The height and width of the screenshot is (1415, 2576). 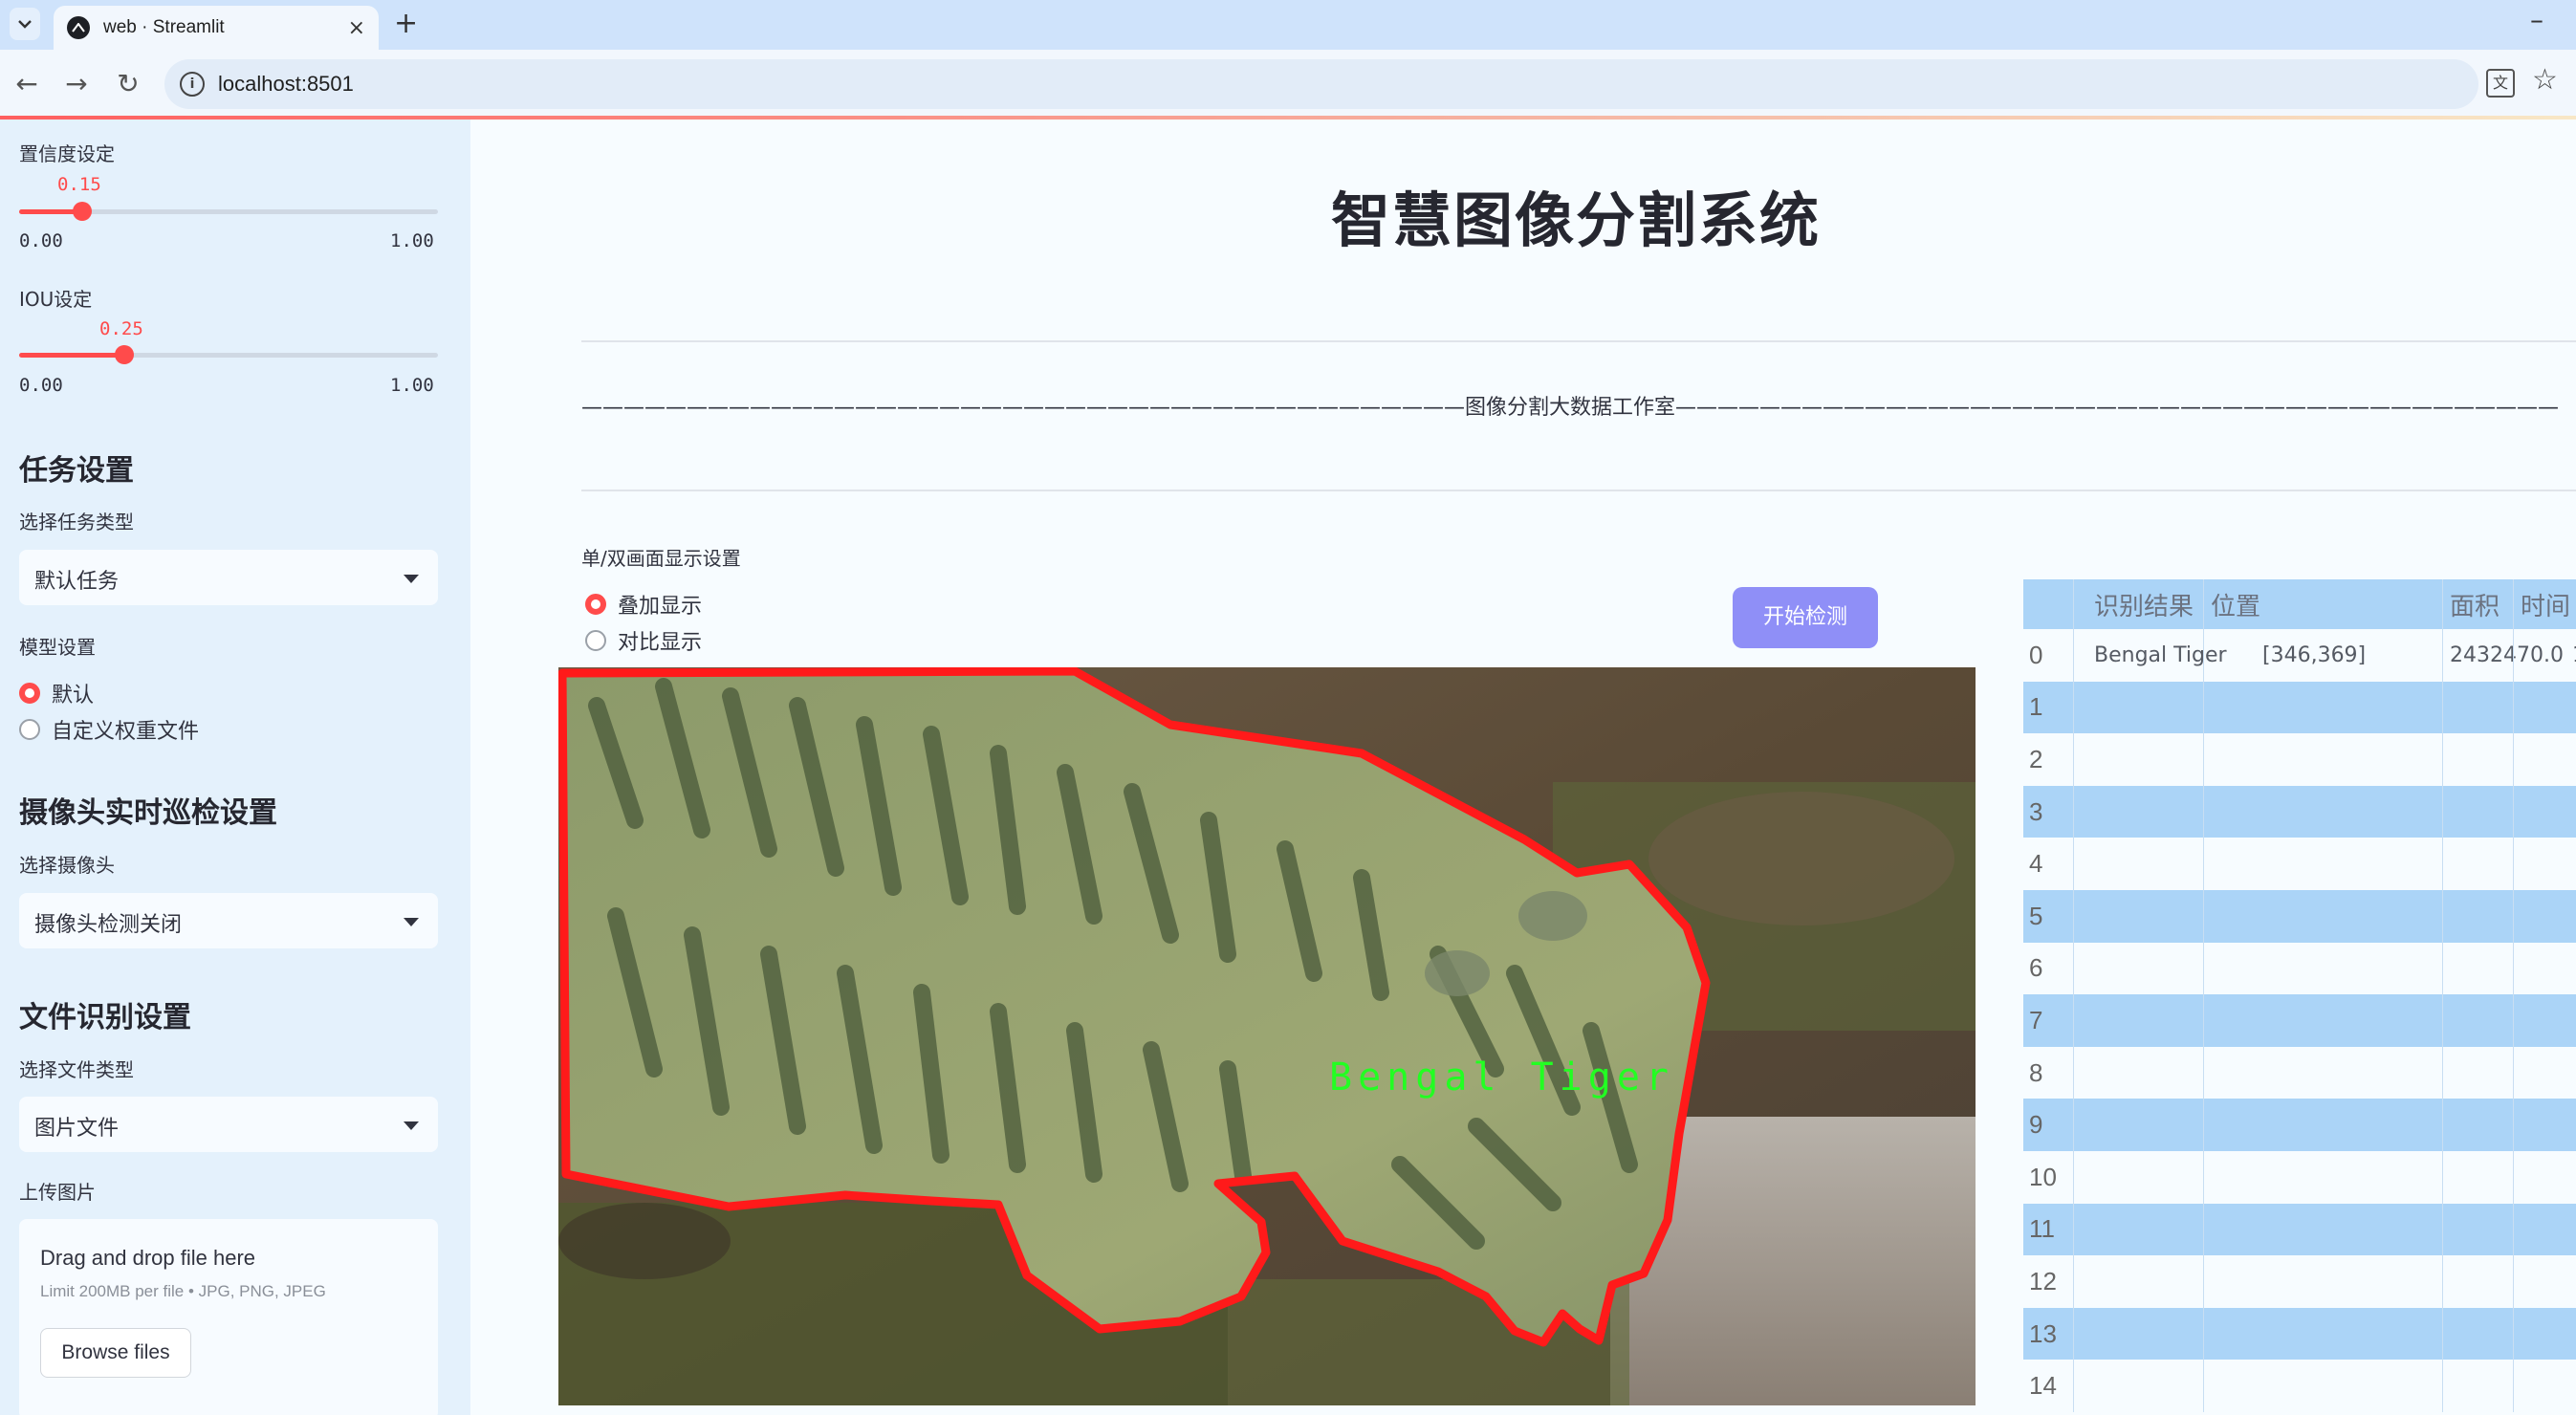 I want to click on confidence-slider, so click(x=228, y=211).